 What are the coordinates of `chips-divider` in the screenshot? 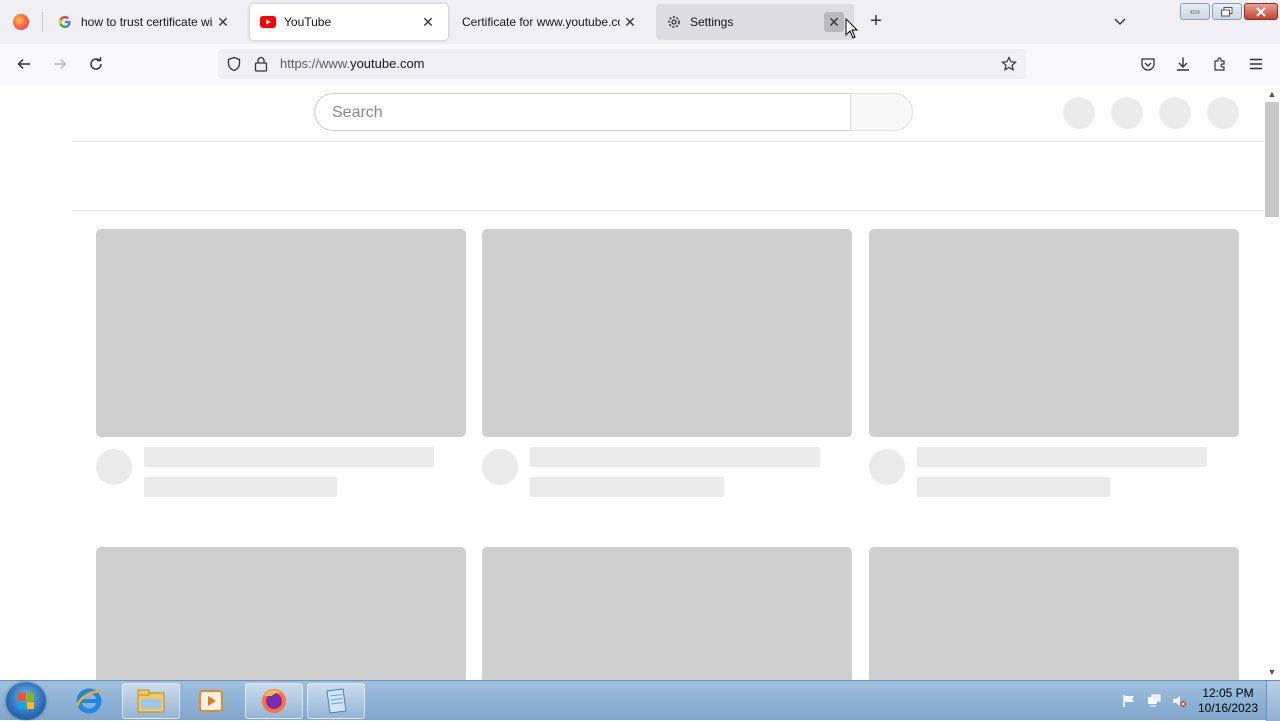 It's located at (668, 210).